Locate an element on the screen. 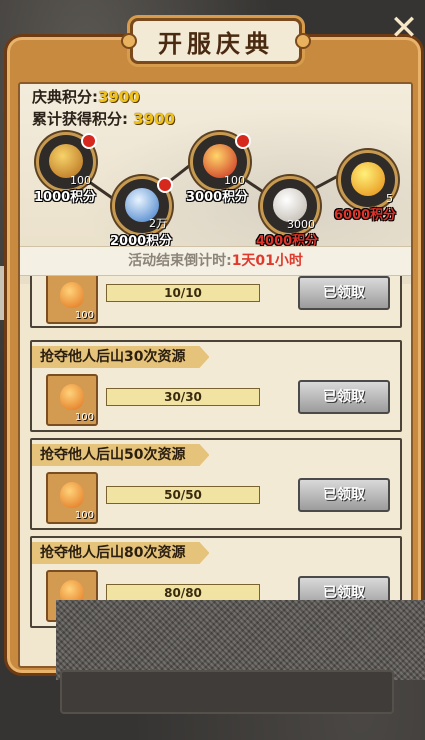 This screenshot has height=740, width=425. milestone-1000: 100 is located at coordinates (66, 162).